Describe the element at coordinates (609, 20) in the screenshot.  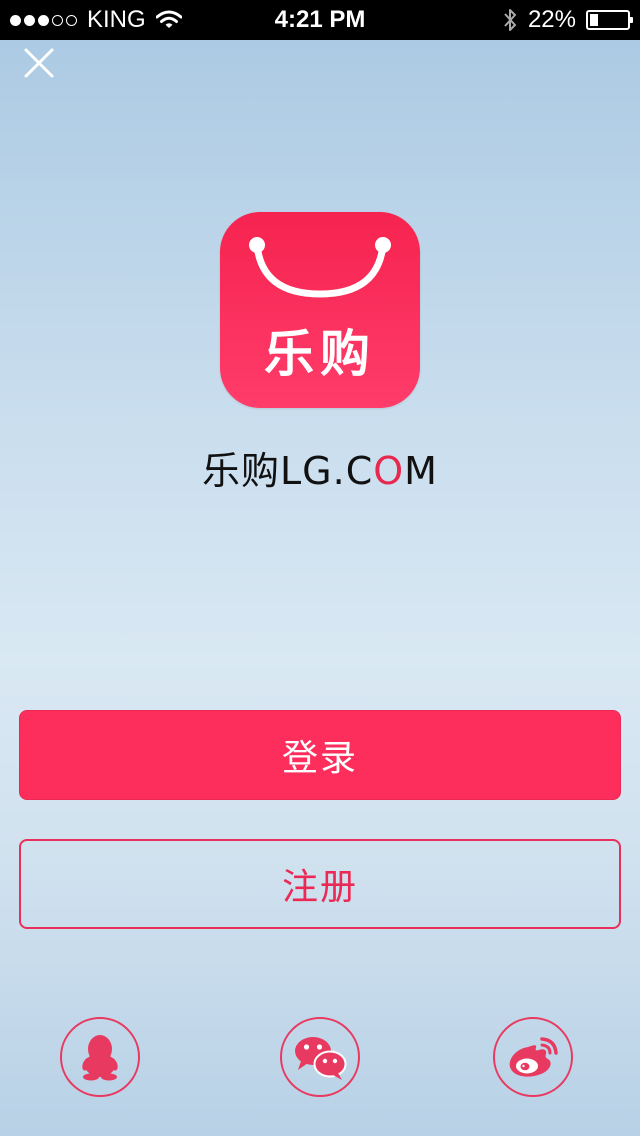
I see `battery-icon` at that location.